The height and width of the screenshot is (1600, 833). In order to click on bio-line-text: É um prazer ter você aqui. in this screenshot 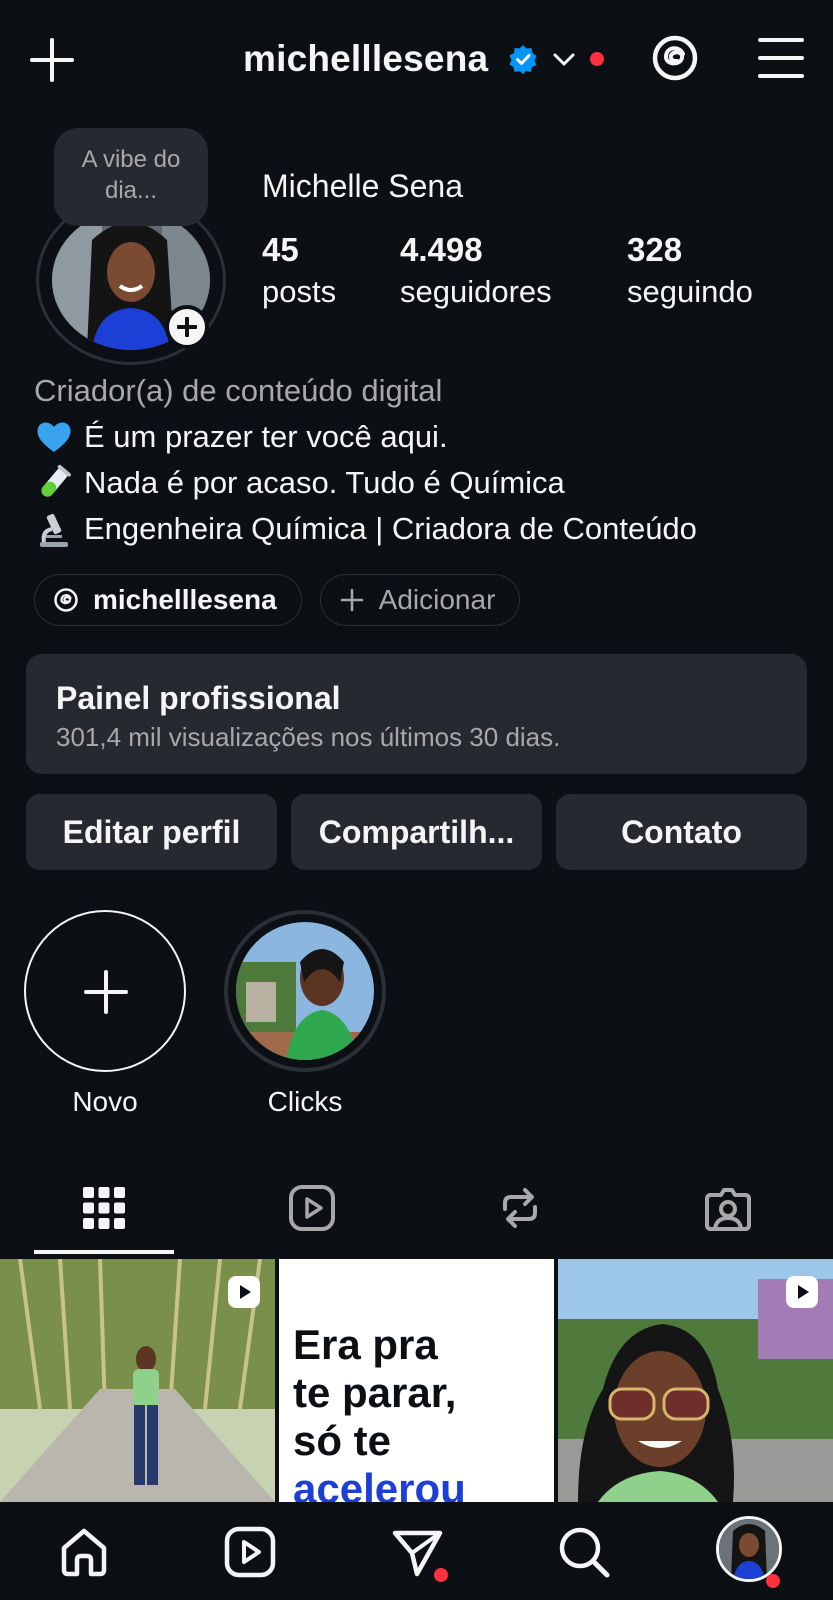, I will do `click(266, 436)`.